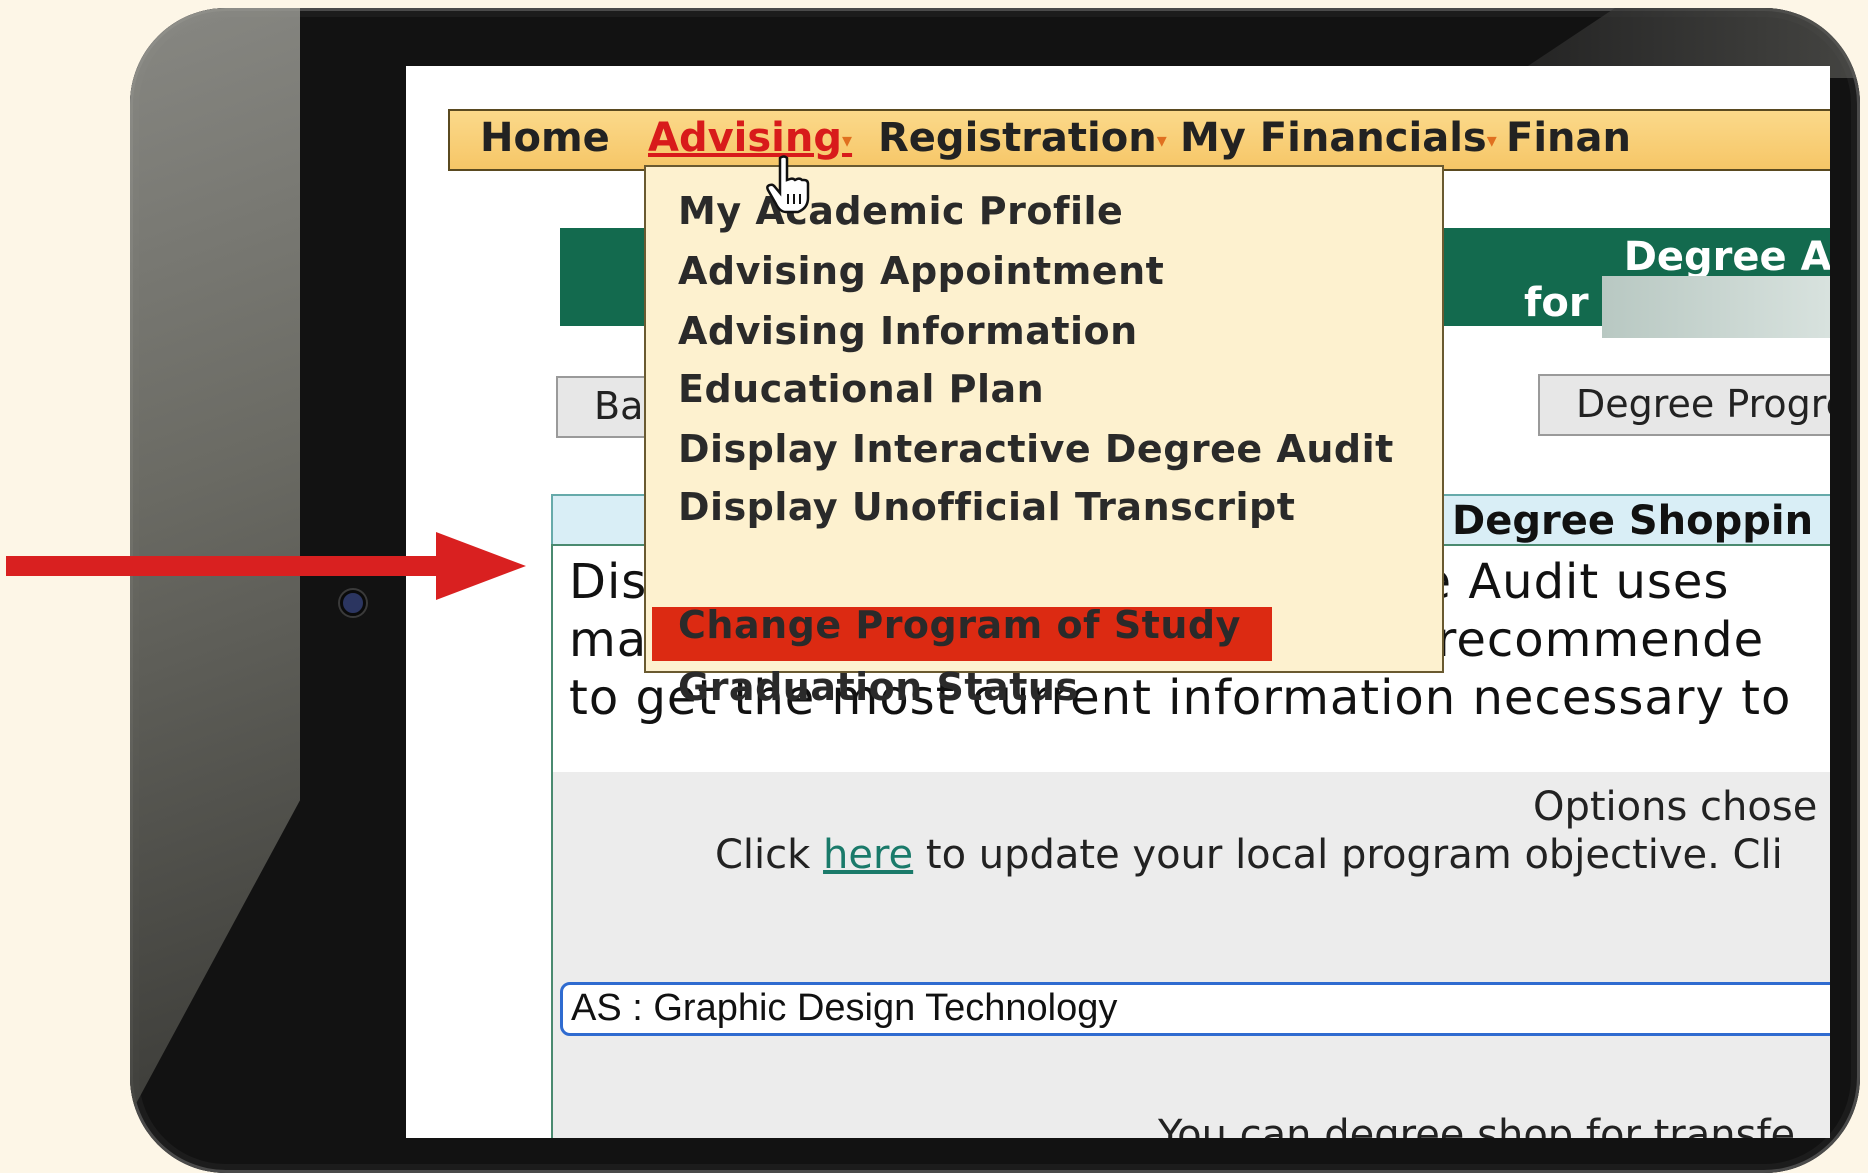 This screenshot has height=1173, width=1868. I want to click on banner-for-label: for, so click(1556, 303).